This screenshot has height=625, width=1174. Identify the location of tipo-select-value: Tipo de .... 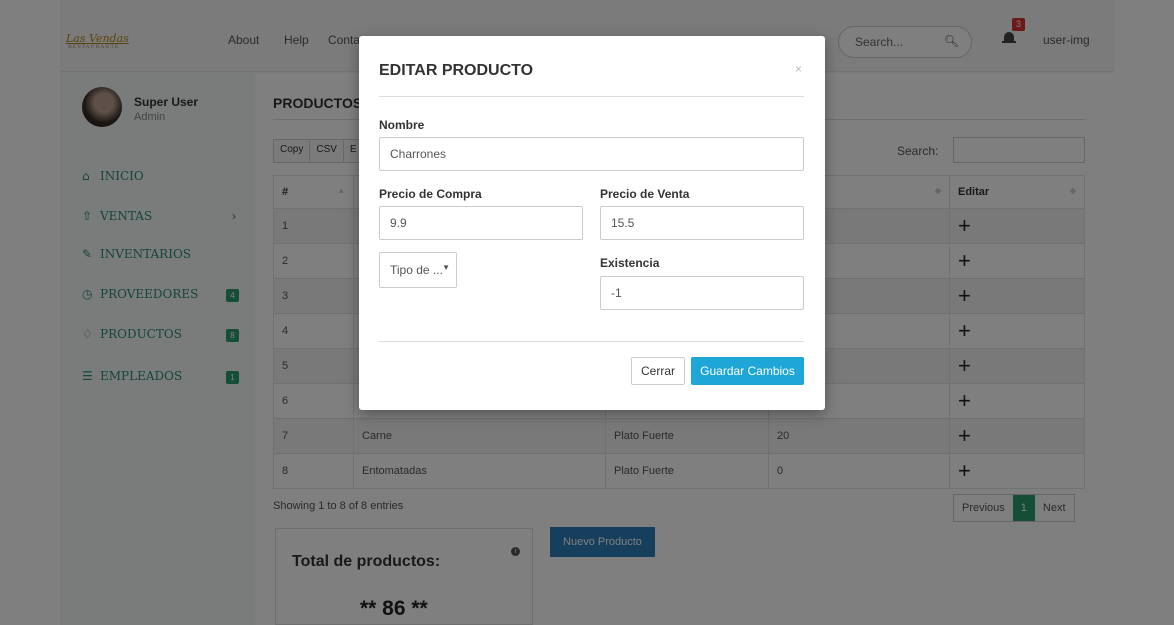
(416, 270).